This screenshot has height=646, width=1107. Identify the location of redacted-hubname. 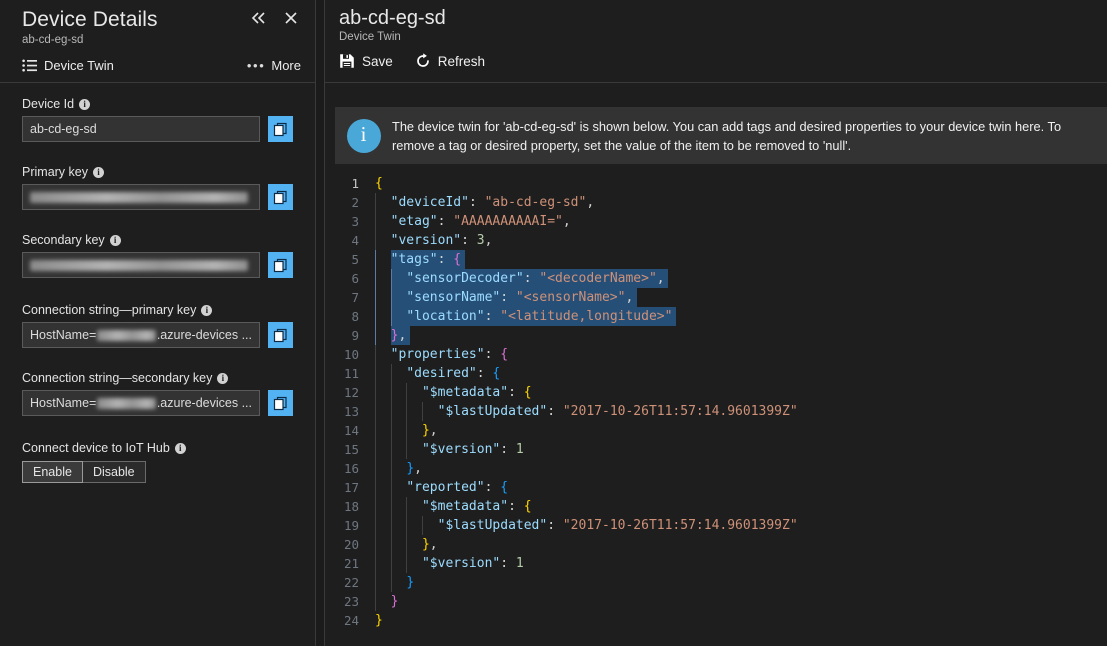
(126, 403).